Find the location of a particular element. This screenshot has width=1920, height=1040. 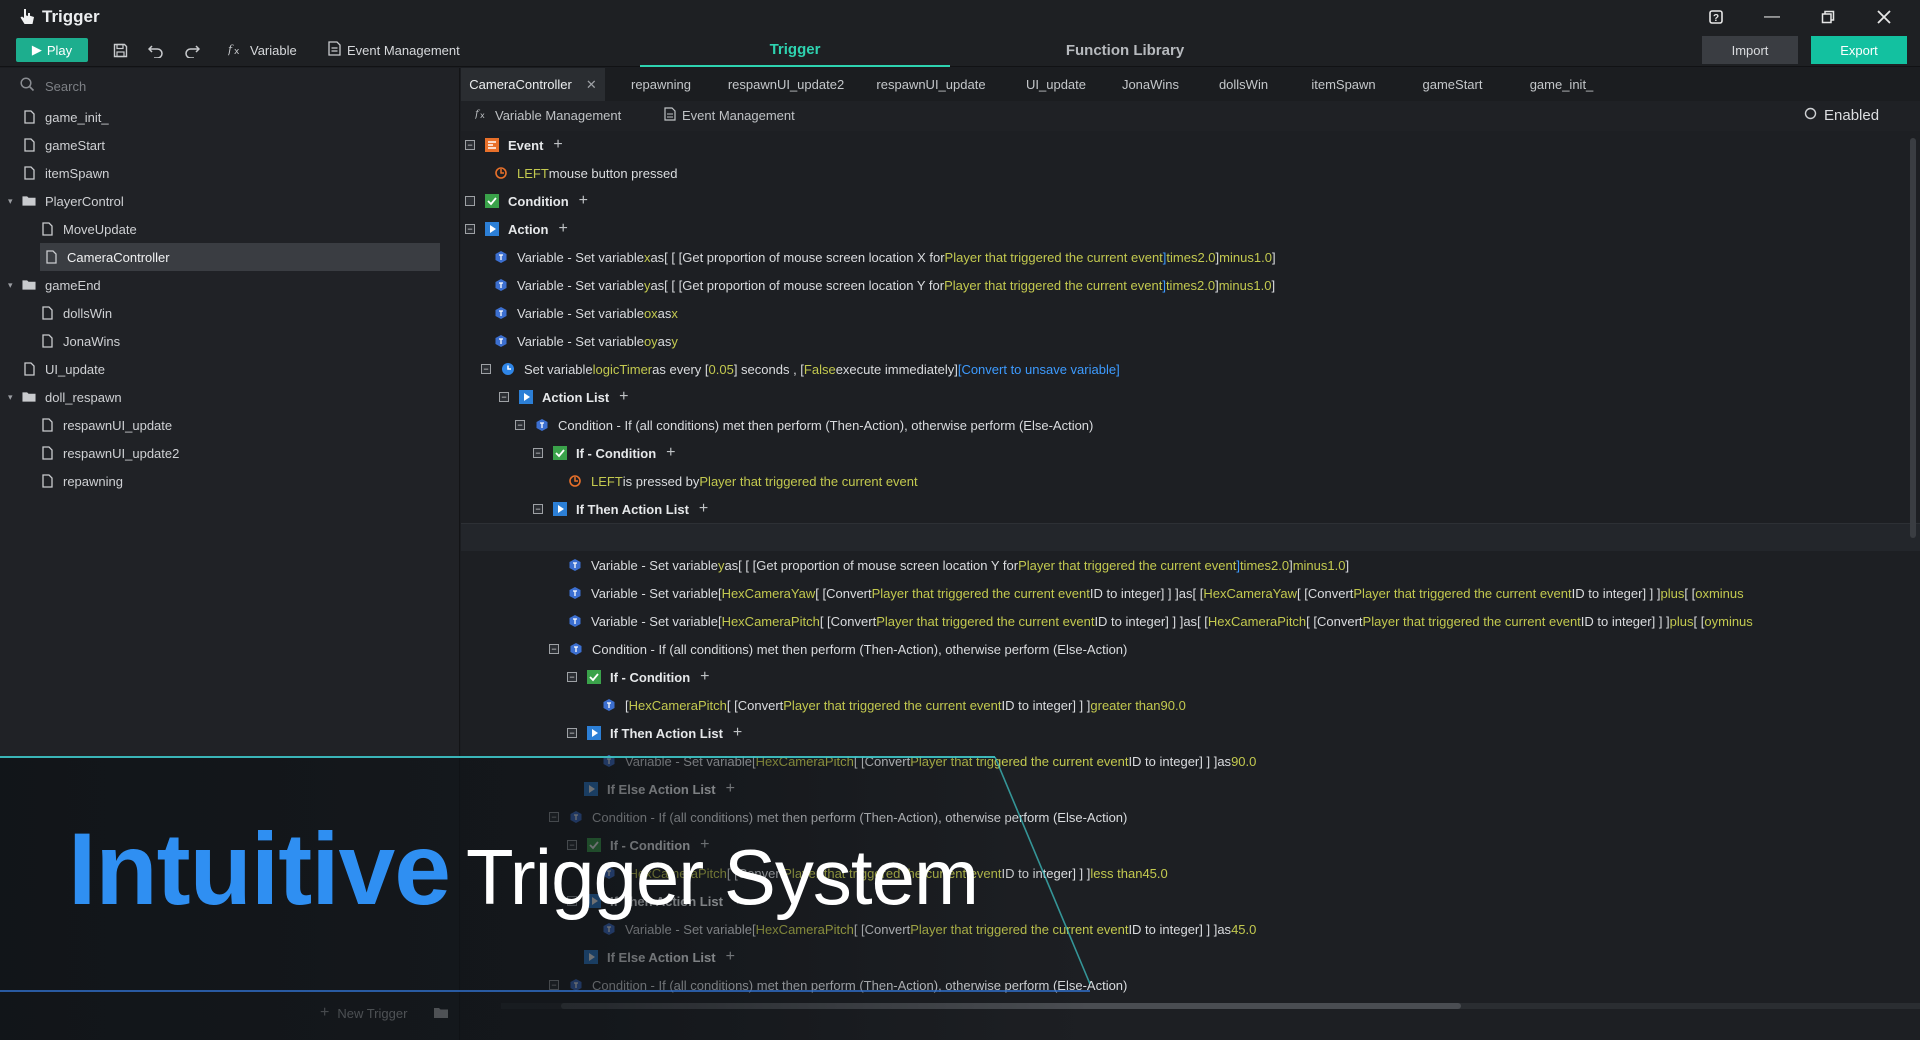

tab-game-init-: game_init_ is located at coordinates (1561, 84).